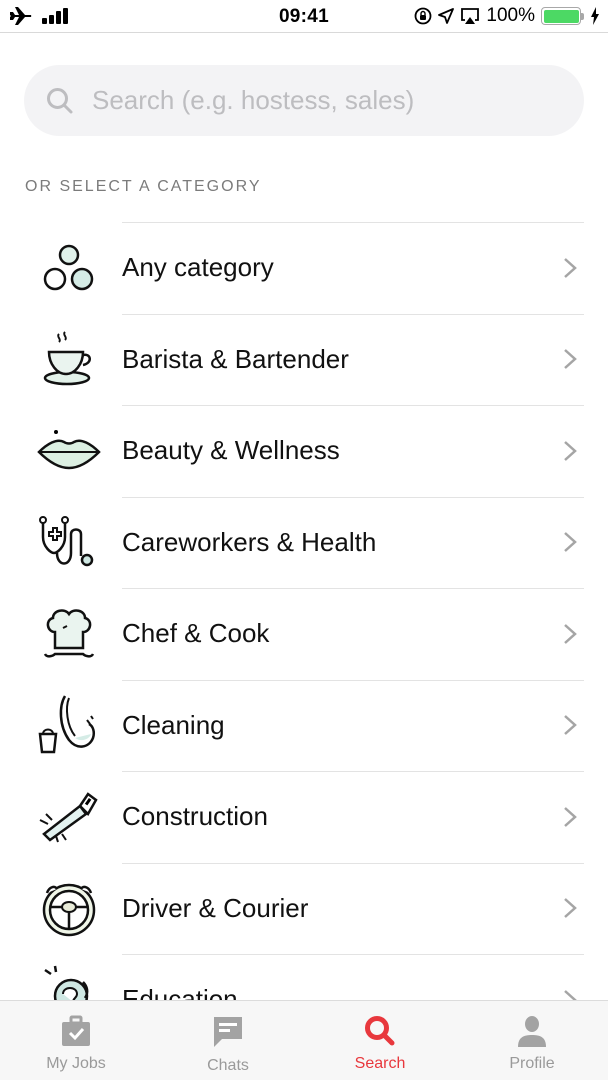 Image resolution: width=608 pixels, height=1080 pixels. I want to click on briefcase-check-icon, so click(76, 1030).